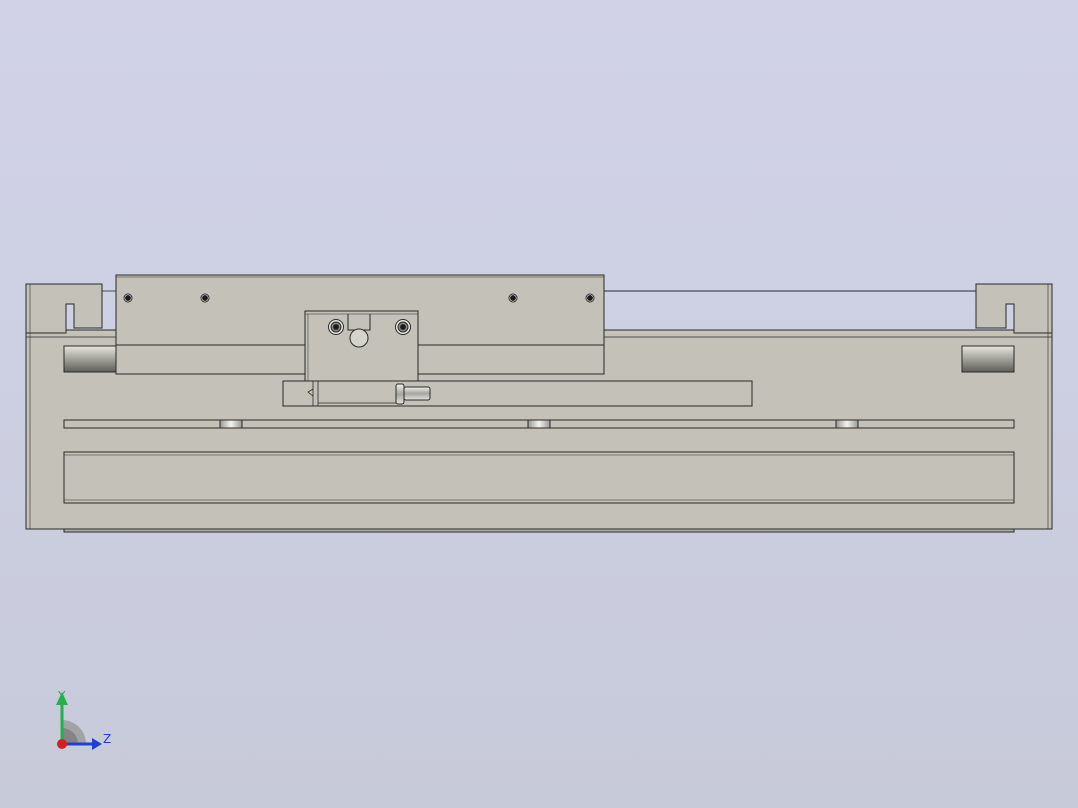 Image resolution: width=1078 pixels, height=808 pixels. Describe the element at coordinates (64, 308) in the screenshot. I see `left-end-block` at that location.